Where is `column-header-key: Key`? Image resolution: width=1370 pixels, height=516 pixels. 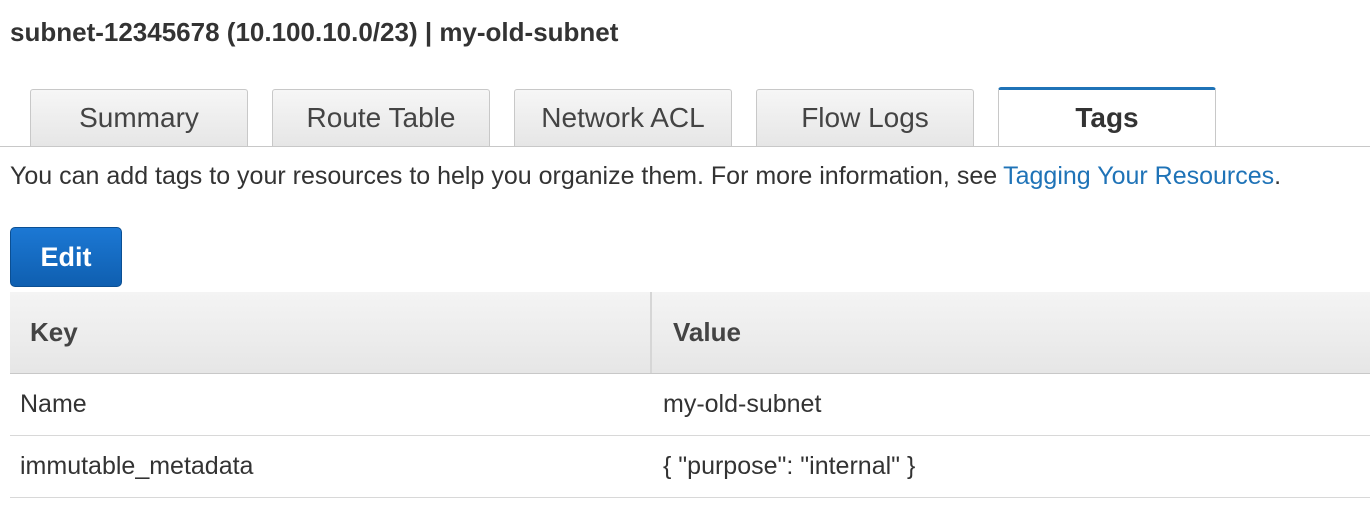 column-header-key: Key is located at coordinates (54, 332).